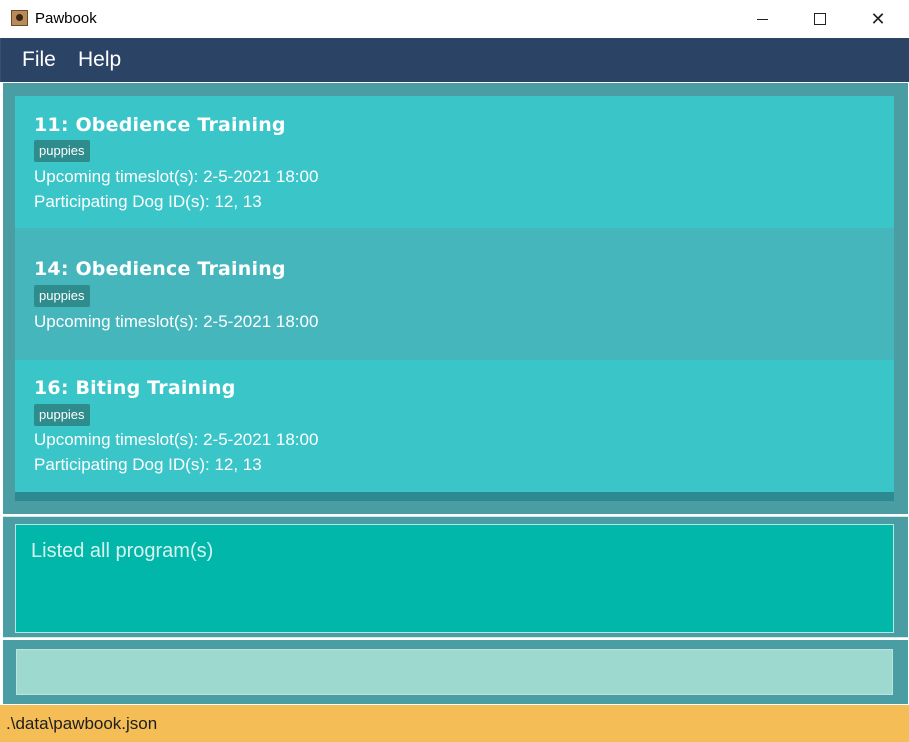  I want to click on close-button: ✕, so click(878, 19).